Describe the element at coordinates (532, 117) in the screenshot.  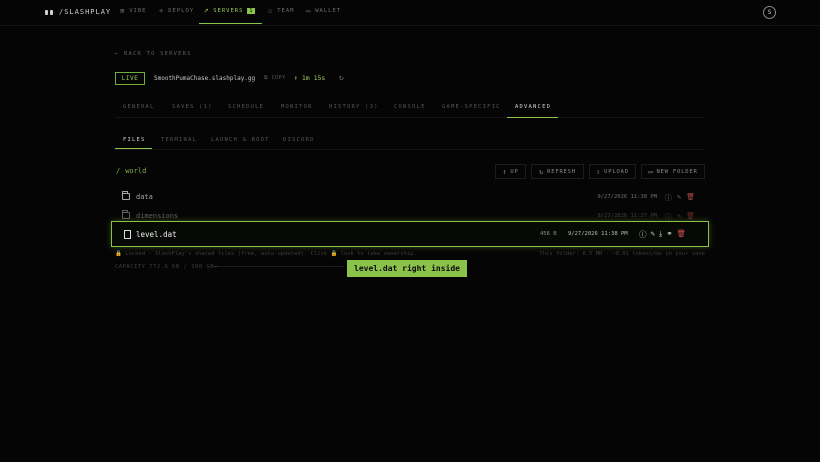
I see `tab-active-indicator` at that location.